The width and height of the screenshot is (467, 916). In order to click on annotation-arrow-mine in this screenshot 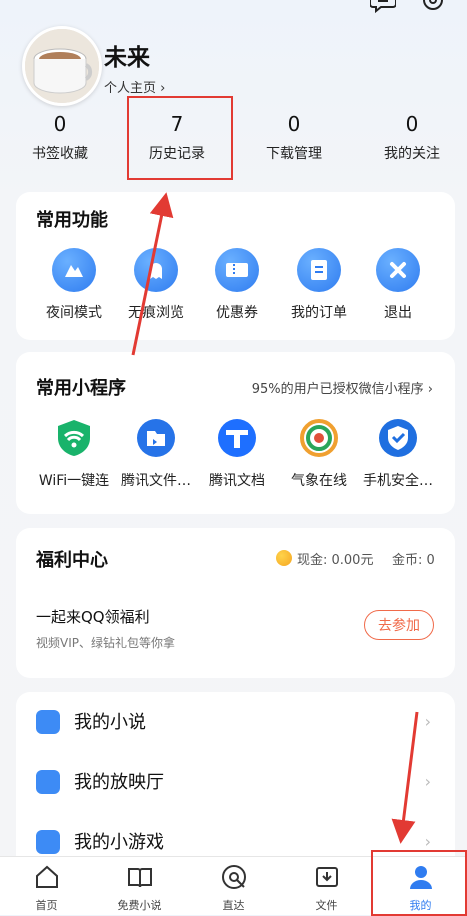, I will do `click(405, 777)`.